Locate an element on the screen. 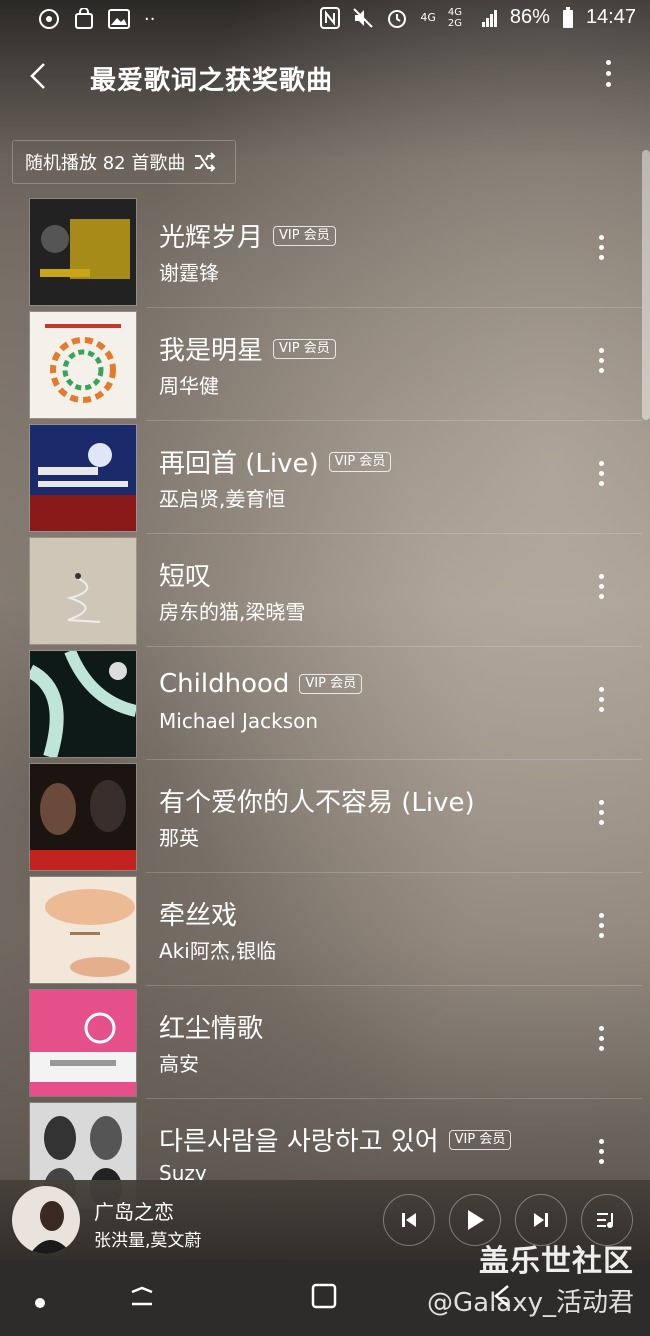 The height and width of the screenshot is (1336, 650). network-4g-label: 4G is located at coordinates (428, 17).